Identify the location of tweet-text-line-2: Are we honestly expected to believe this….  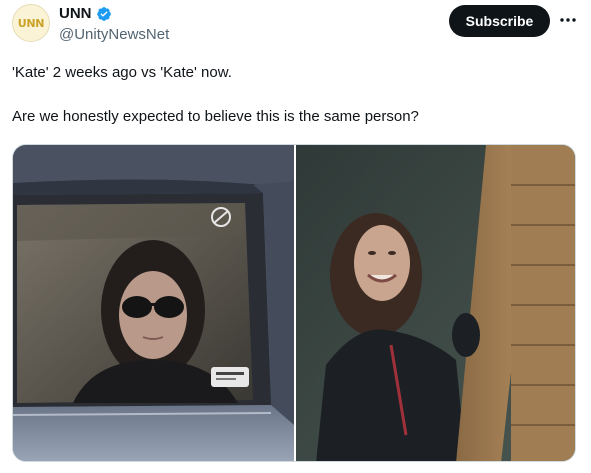
(215, 116).